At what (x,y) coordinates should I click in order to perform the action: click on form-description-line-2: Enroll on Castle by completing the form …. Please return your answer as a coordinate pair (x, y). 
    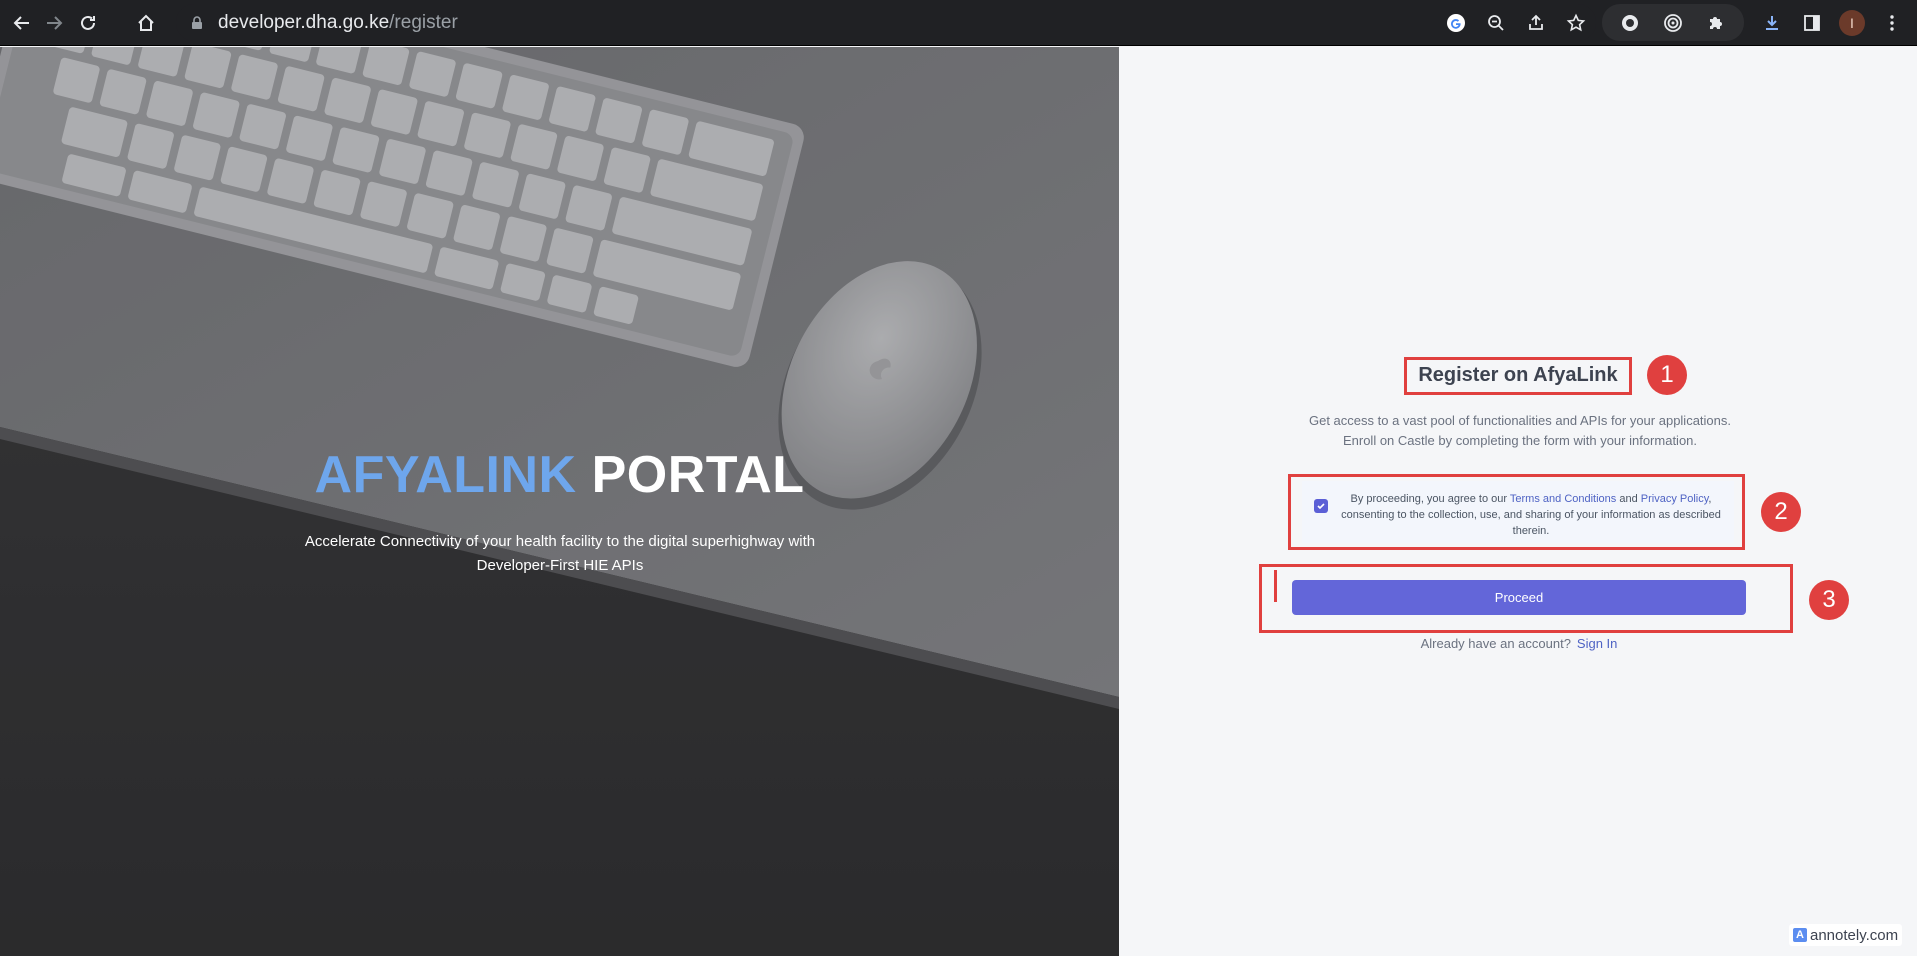
    Looking at the image, I should click on (1520, 440).